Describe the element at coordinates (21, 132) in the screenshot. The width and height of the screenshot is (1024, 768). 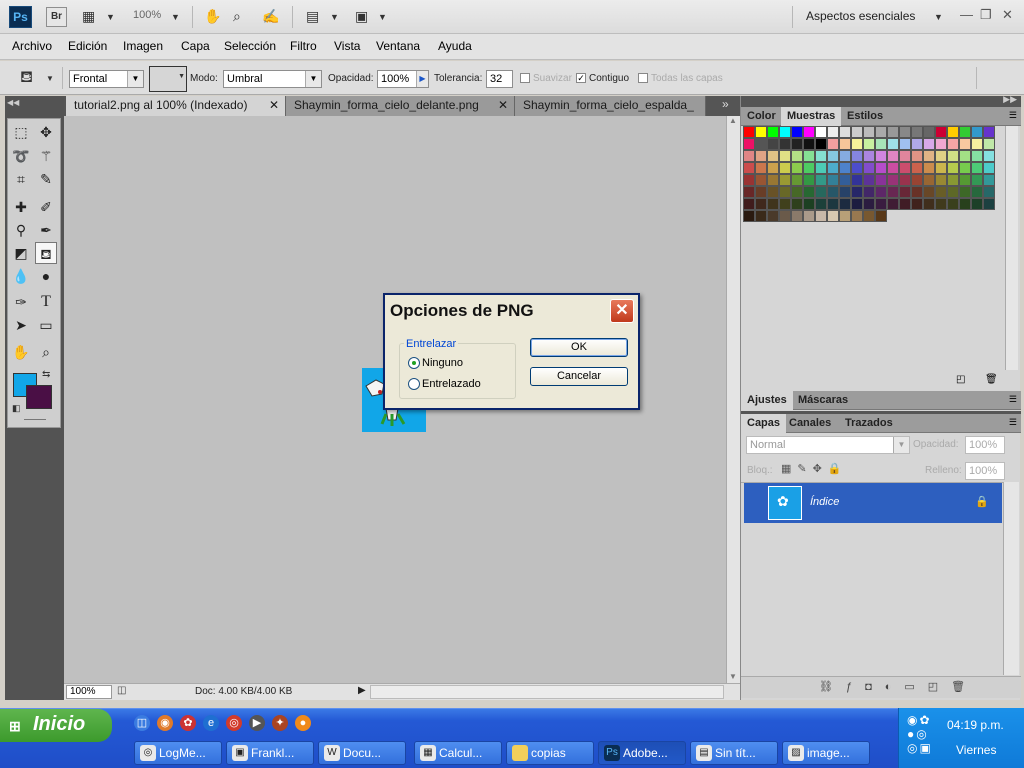
I see `marquee-tool-icon: ⬚` at that location.